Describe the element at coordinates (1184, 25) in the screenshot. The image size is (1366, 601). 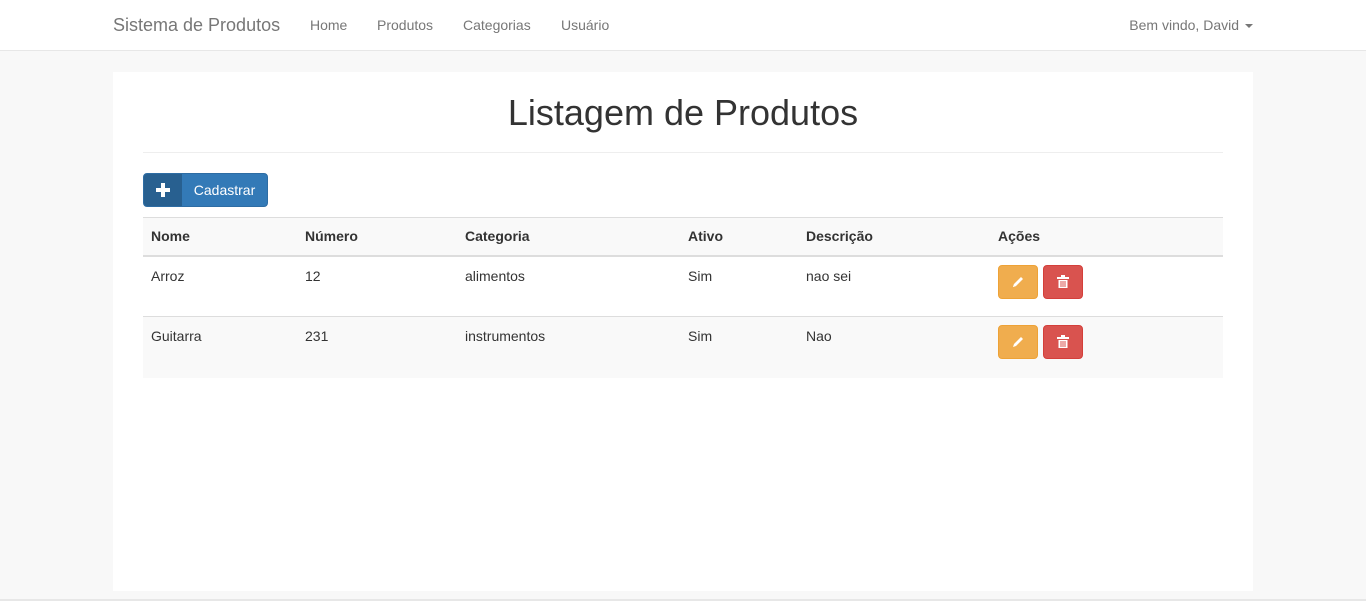
I see `user-dropdown-label: Bem vindo, David` at that location.